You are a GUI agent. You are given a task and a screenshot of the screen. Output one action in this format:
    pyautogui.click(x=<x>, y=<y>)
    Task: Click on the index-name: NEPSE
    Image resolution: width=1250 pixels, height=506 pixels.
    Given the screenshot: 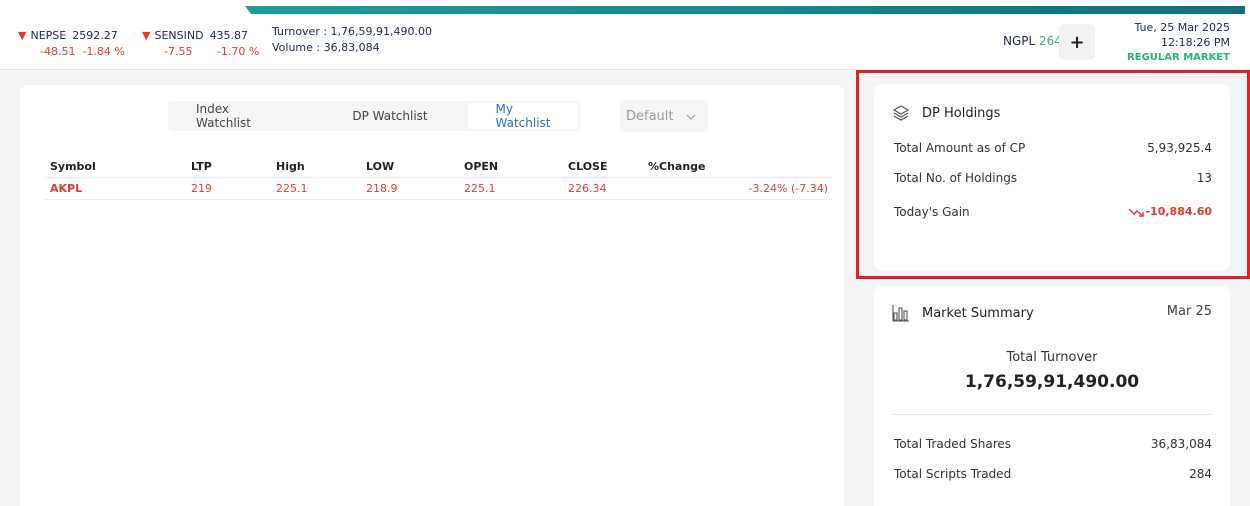 What is the action you would take?
    pyautogui.click(x=48, y=35)
    